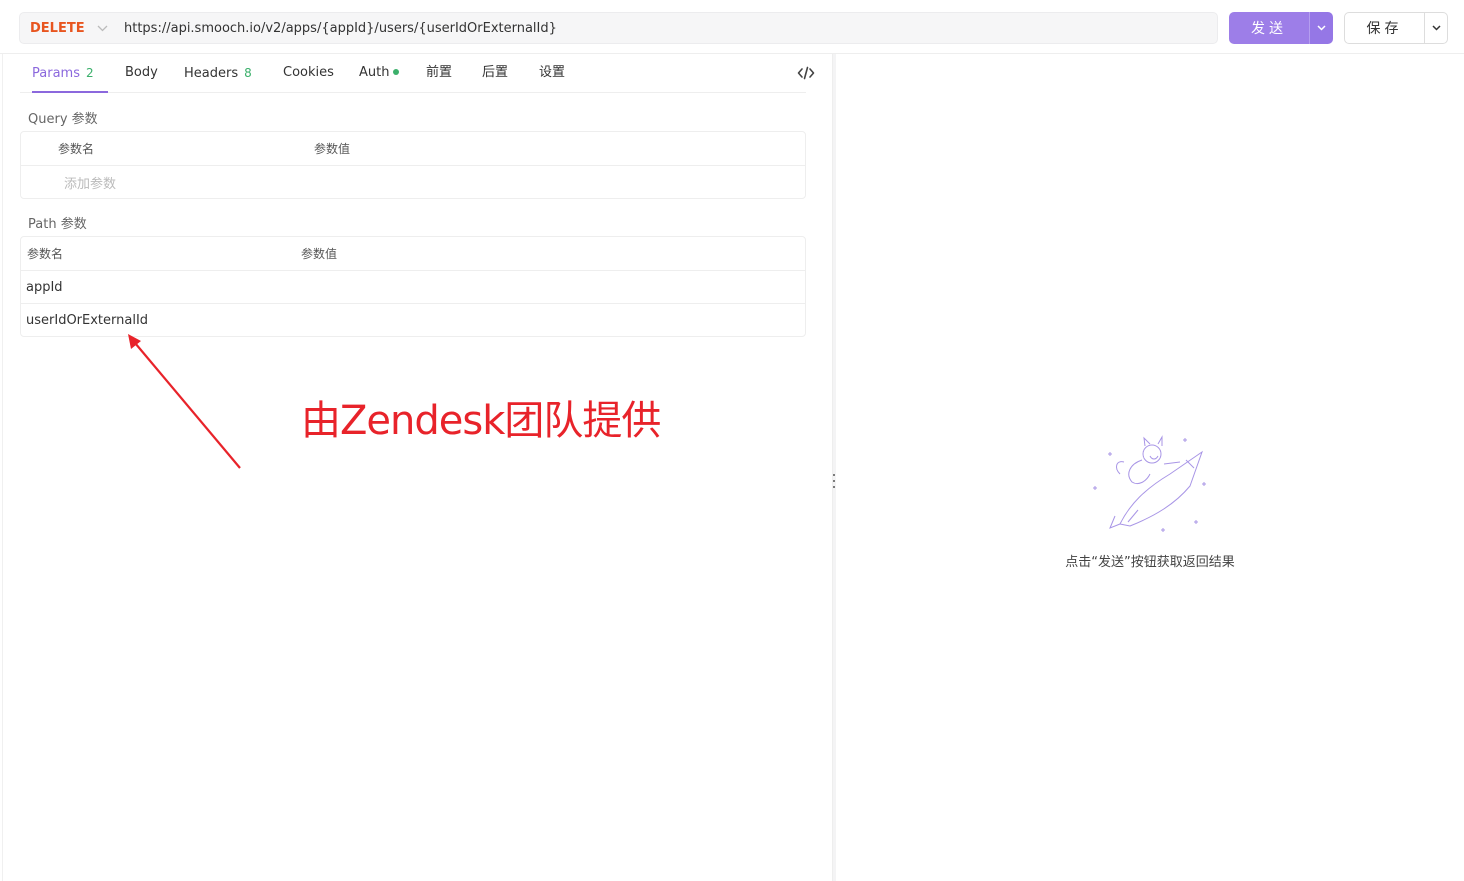 The height and width of the screenshot is (881, 1464). What do you see at coordinates (89, 73) in the screenshot?
I see `tab-count: 2` at bounding box center [89, 73].